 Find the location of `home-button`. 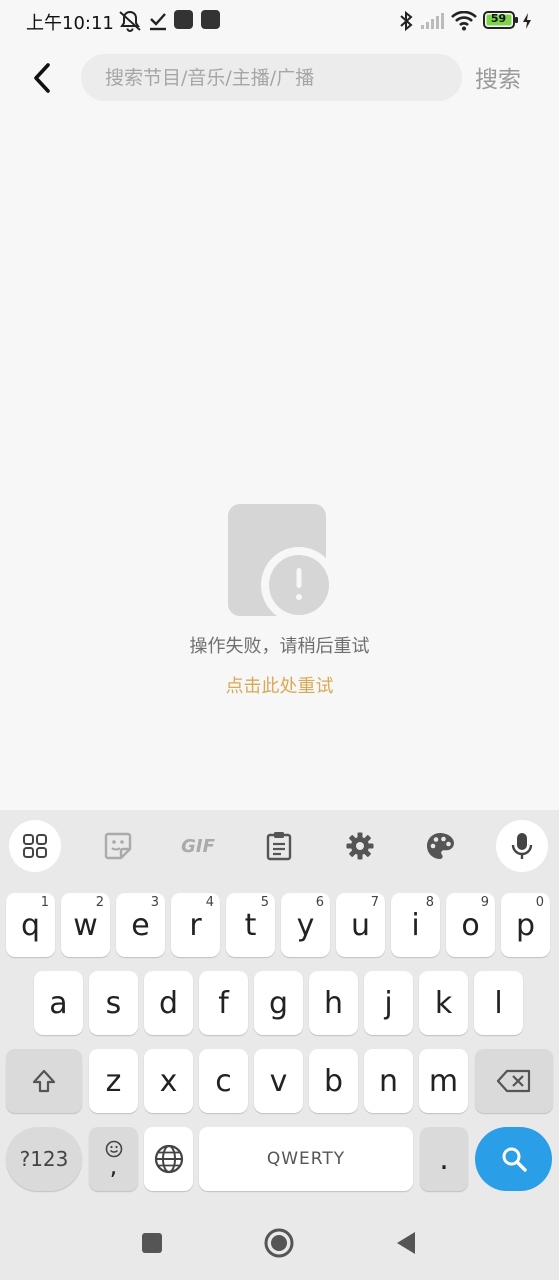

home-button is located at coordinates (279, 1243).